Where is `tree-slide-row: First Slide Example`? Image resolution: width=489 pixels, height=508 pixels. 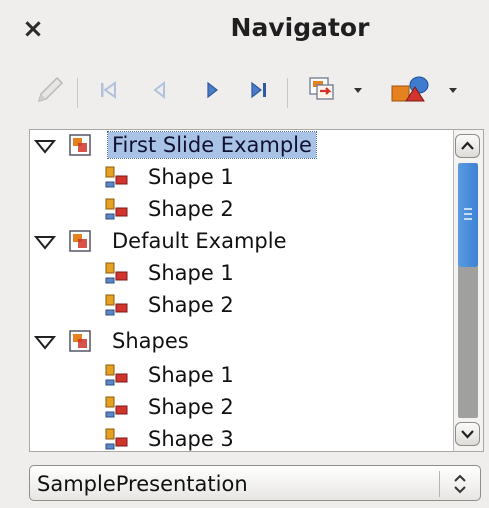 tree-slide-row: First Slide Example is located at coordinates (242, 145).